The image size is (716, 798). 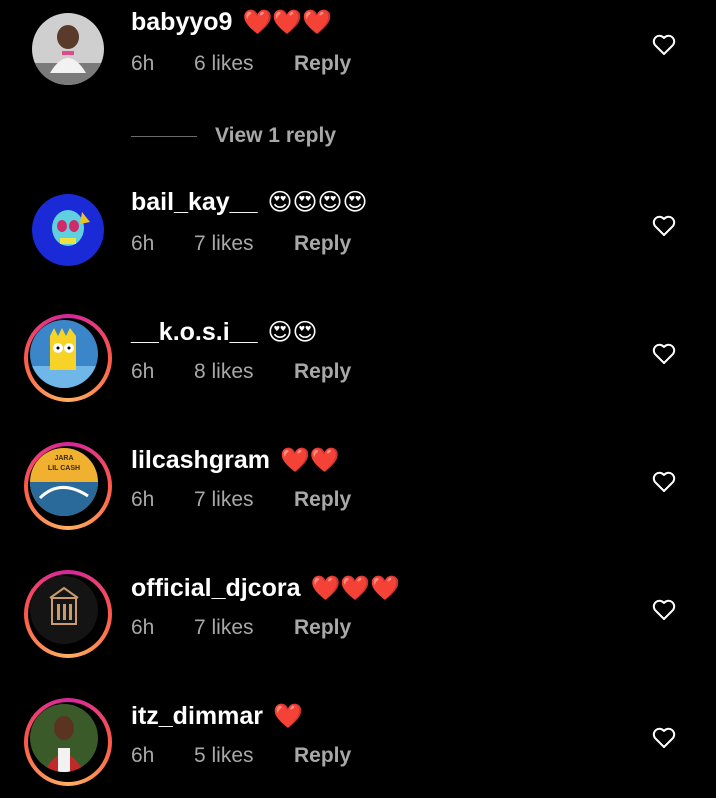 What do you see at coordinates (287, 716) in the screenshot?
I see `comment-text: ❤️` at bounding box center [287, 716].